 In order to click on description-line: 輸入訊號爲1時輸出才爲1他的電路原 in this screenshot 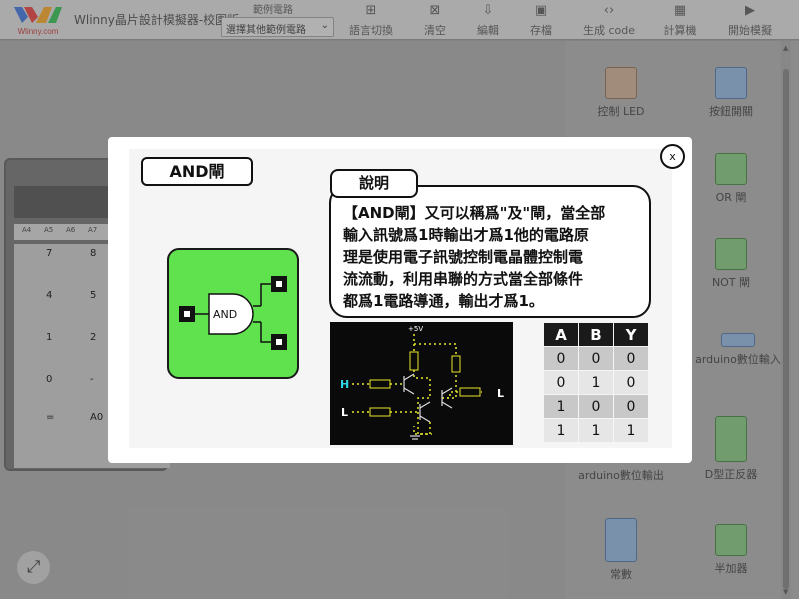, I will do `click(466, 235)`.